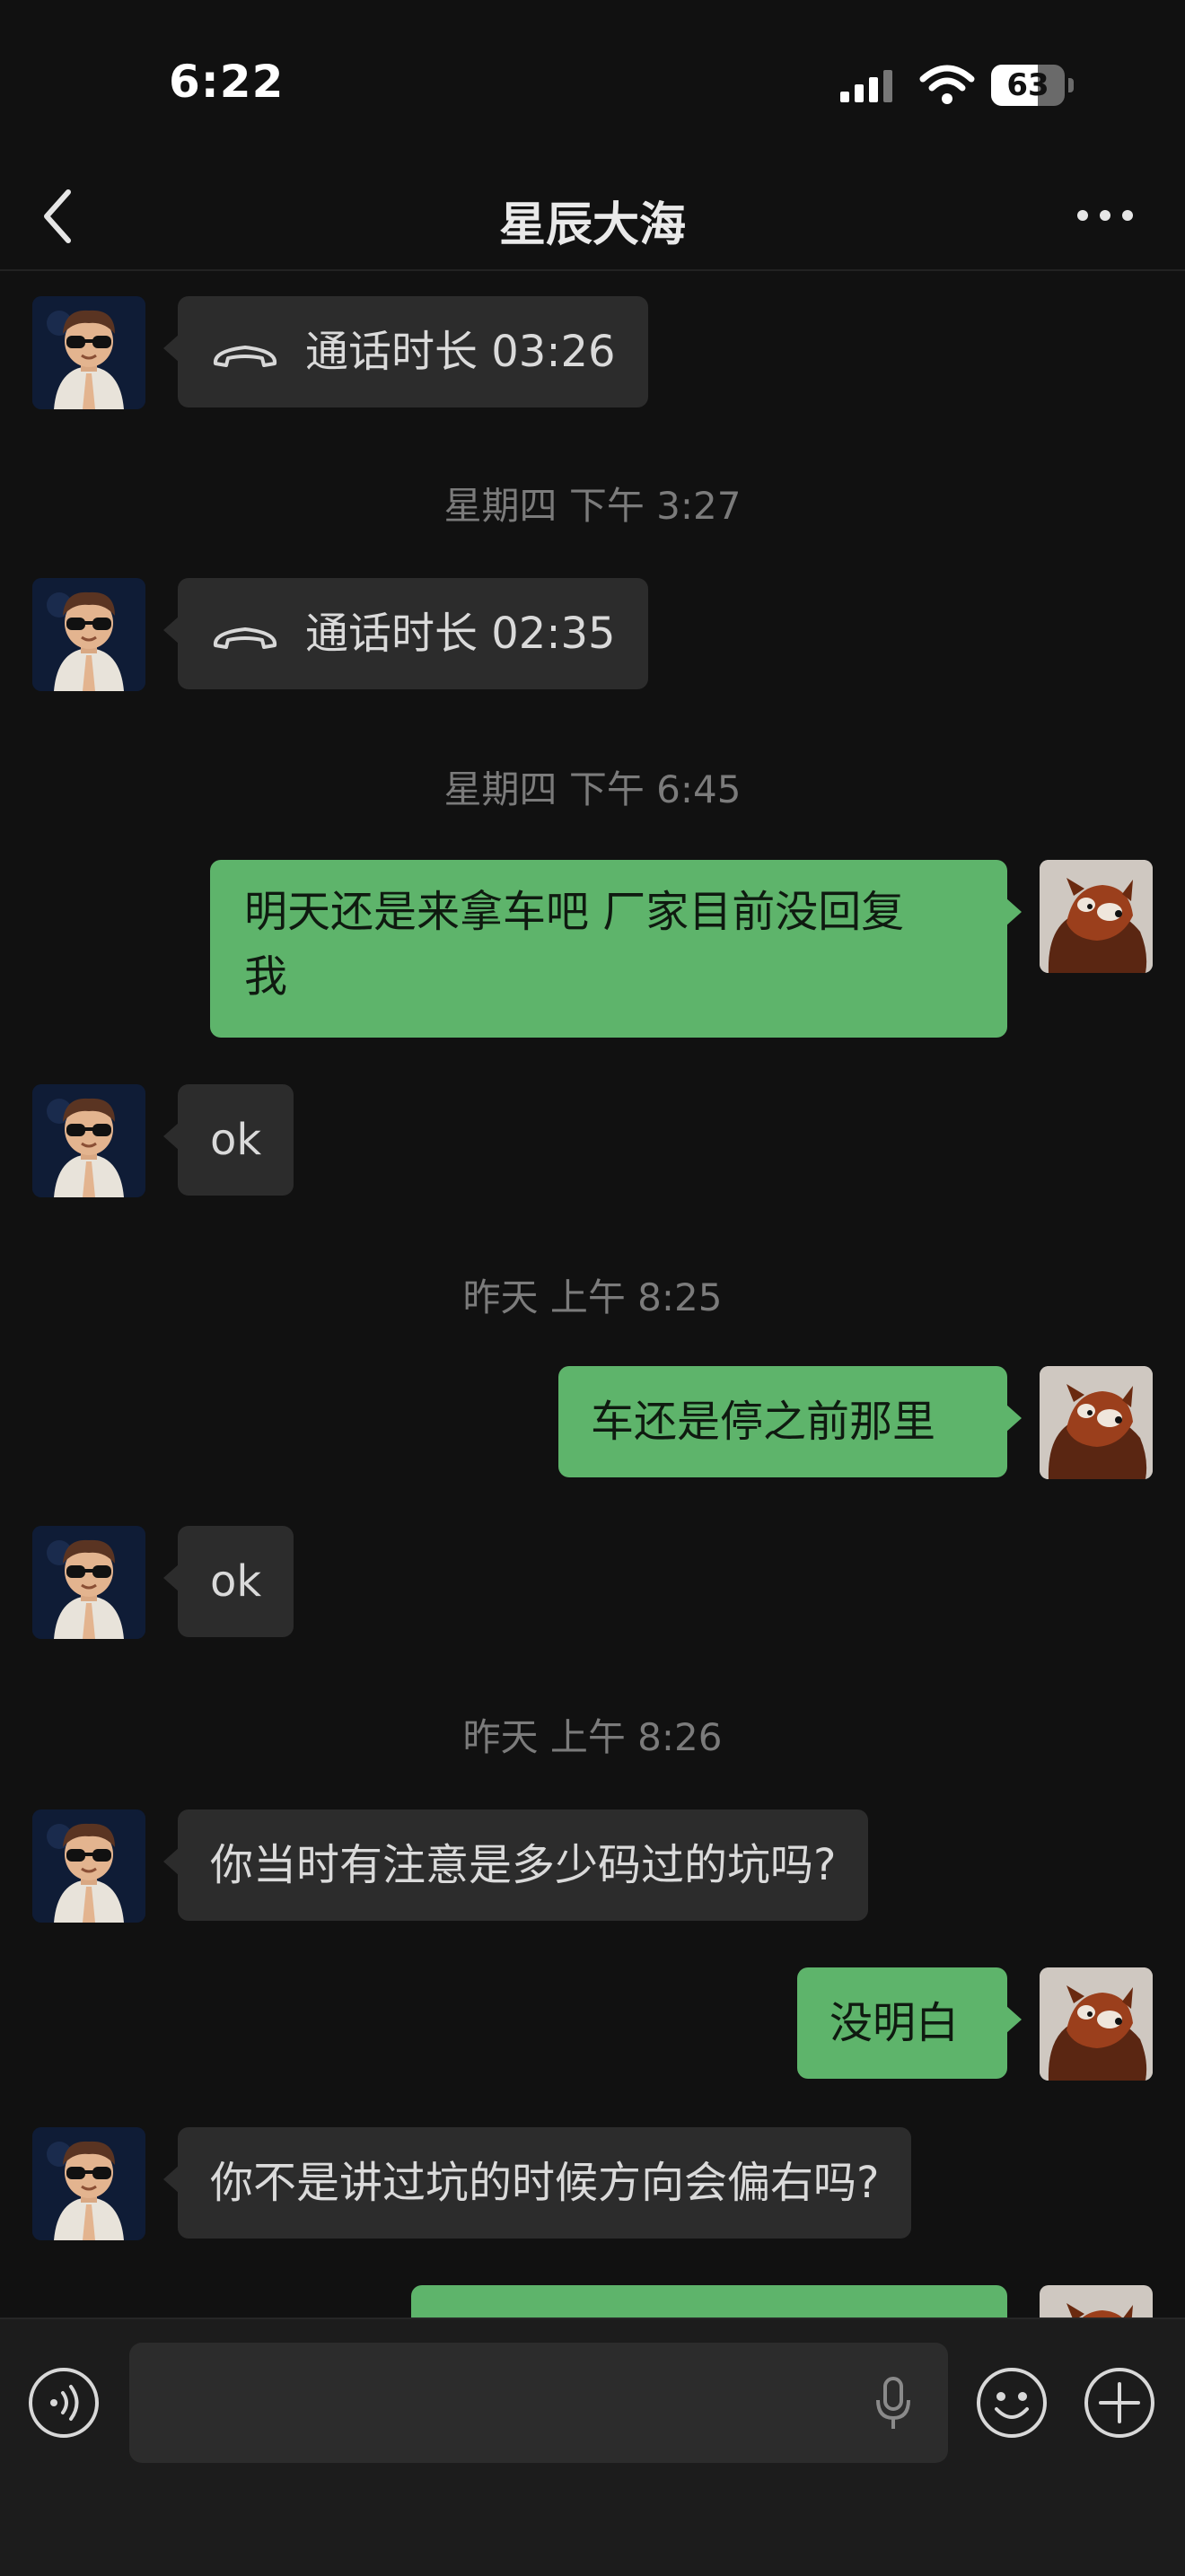 The height and width of the screenshot is (2576, 1185). I want to click on sent-message-bubble: 没明白, so click(909, 2023).